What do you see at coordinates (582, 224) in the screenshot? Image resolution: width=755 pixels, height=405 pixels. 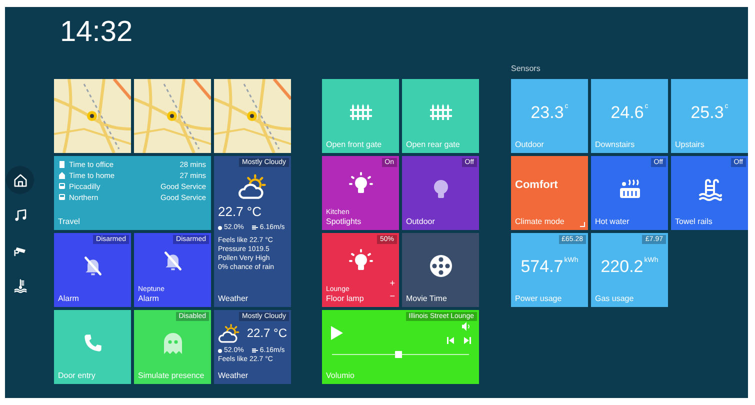 I see `resize-corner-icon` at bounding box center [582, 224].